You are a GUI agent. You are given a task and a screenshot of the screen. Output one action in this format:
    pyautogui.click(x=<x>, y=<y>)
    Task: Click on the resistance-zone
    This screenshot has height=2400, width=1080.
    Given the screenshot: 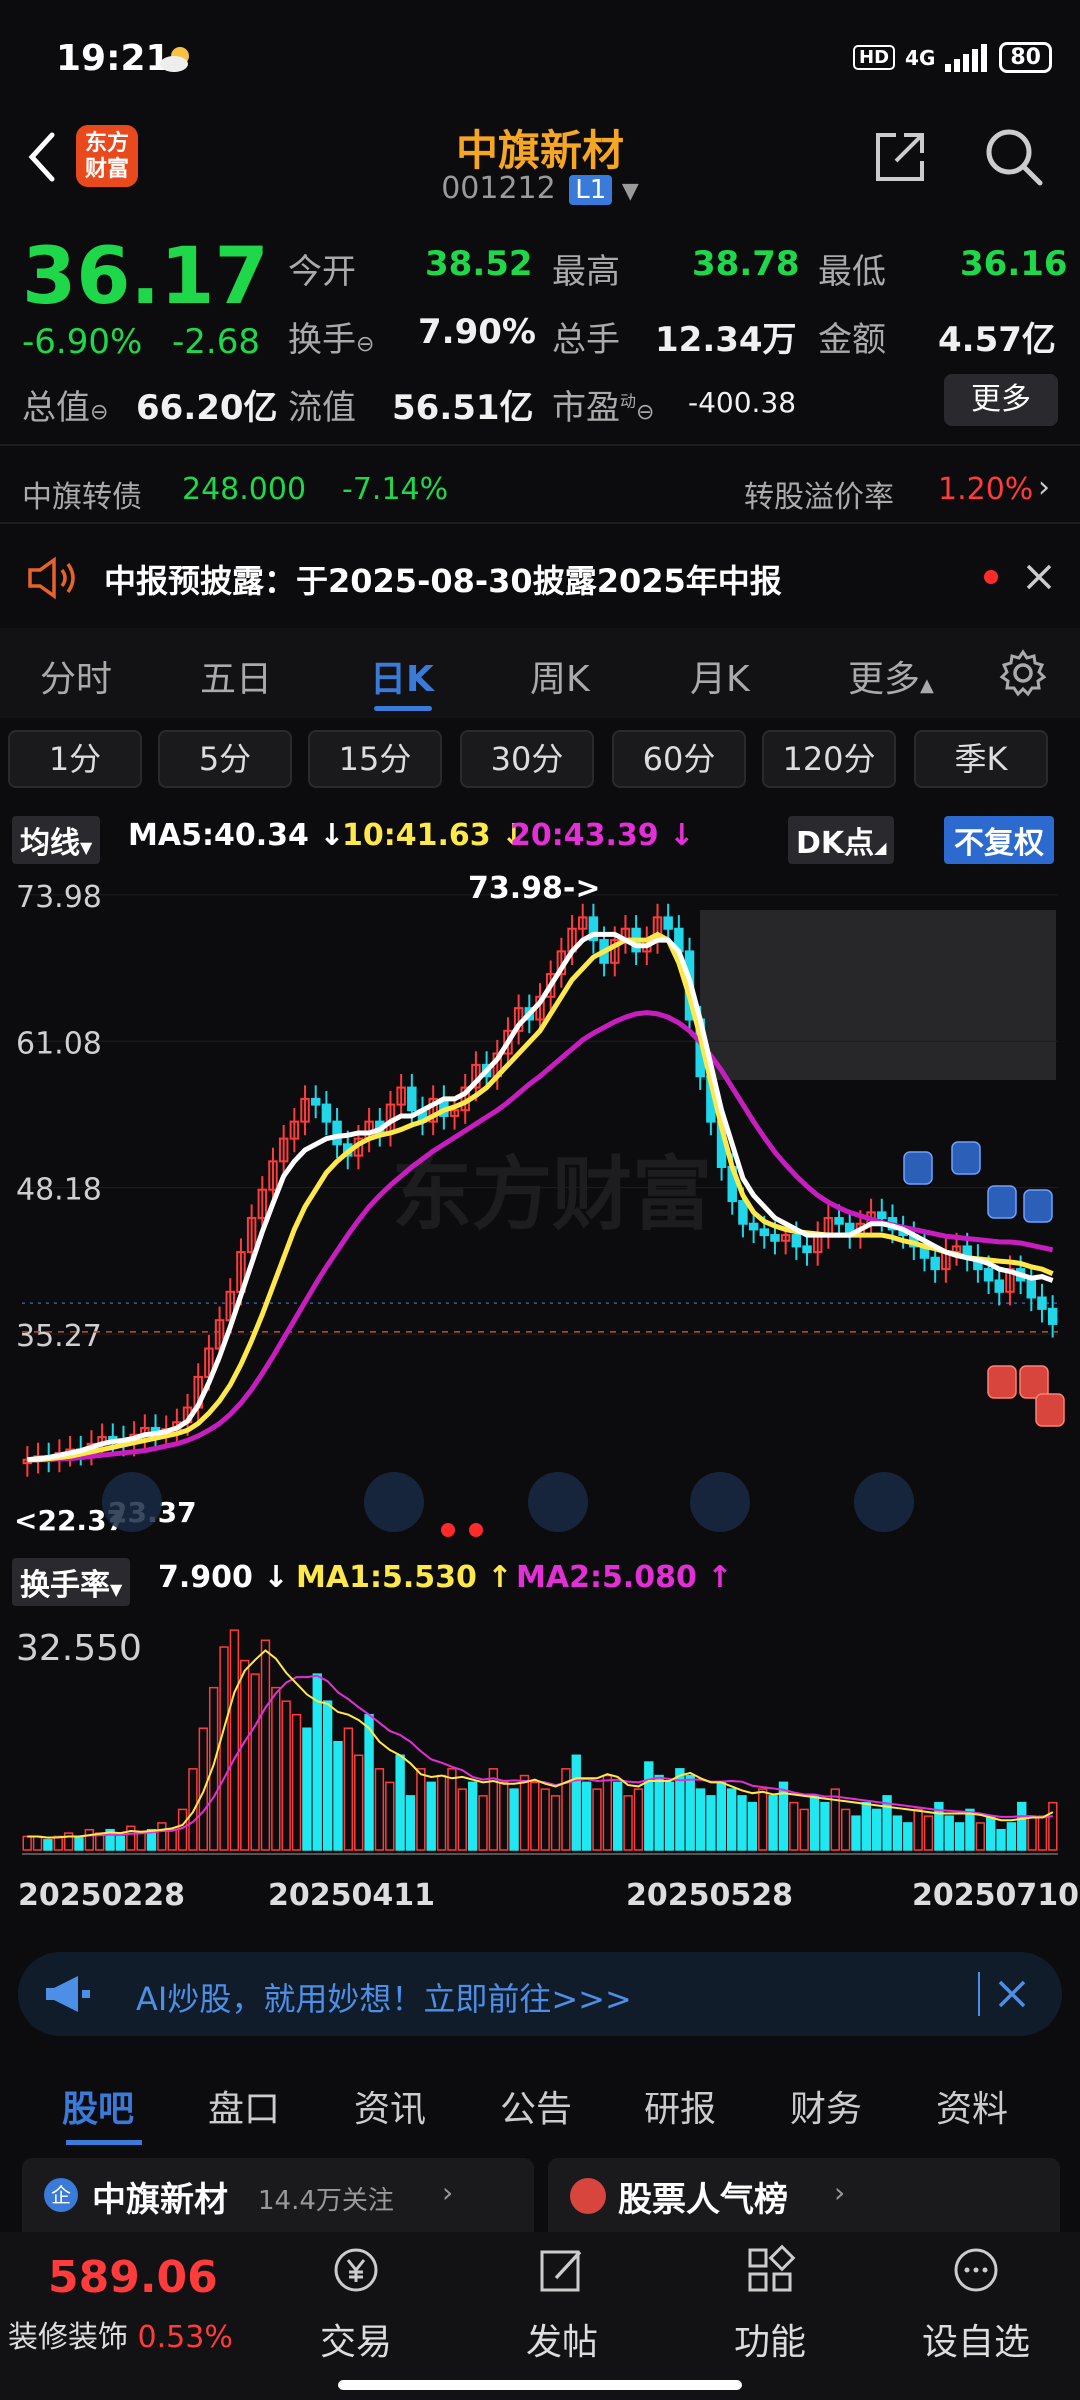 What is the action you would take?
    pyautogui.click(x=878, y=995)
    